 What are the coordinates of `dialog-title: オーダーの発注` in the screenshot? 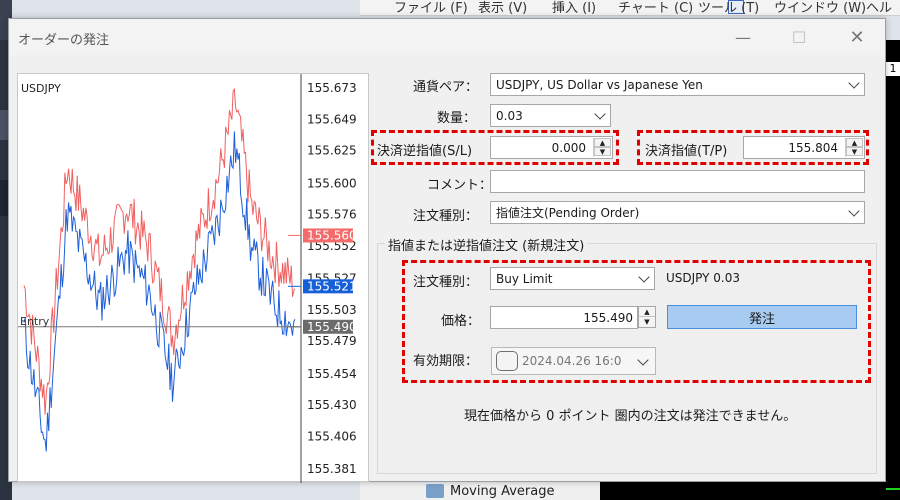 It's located at (64, 40).